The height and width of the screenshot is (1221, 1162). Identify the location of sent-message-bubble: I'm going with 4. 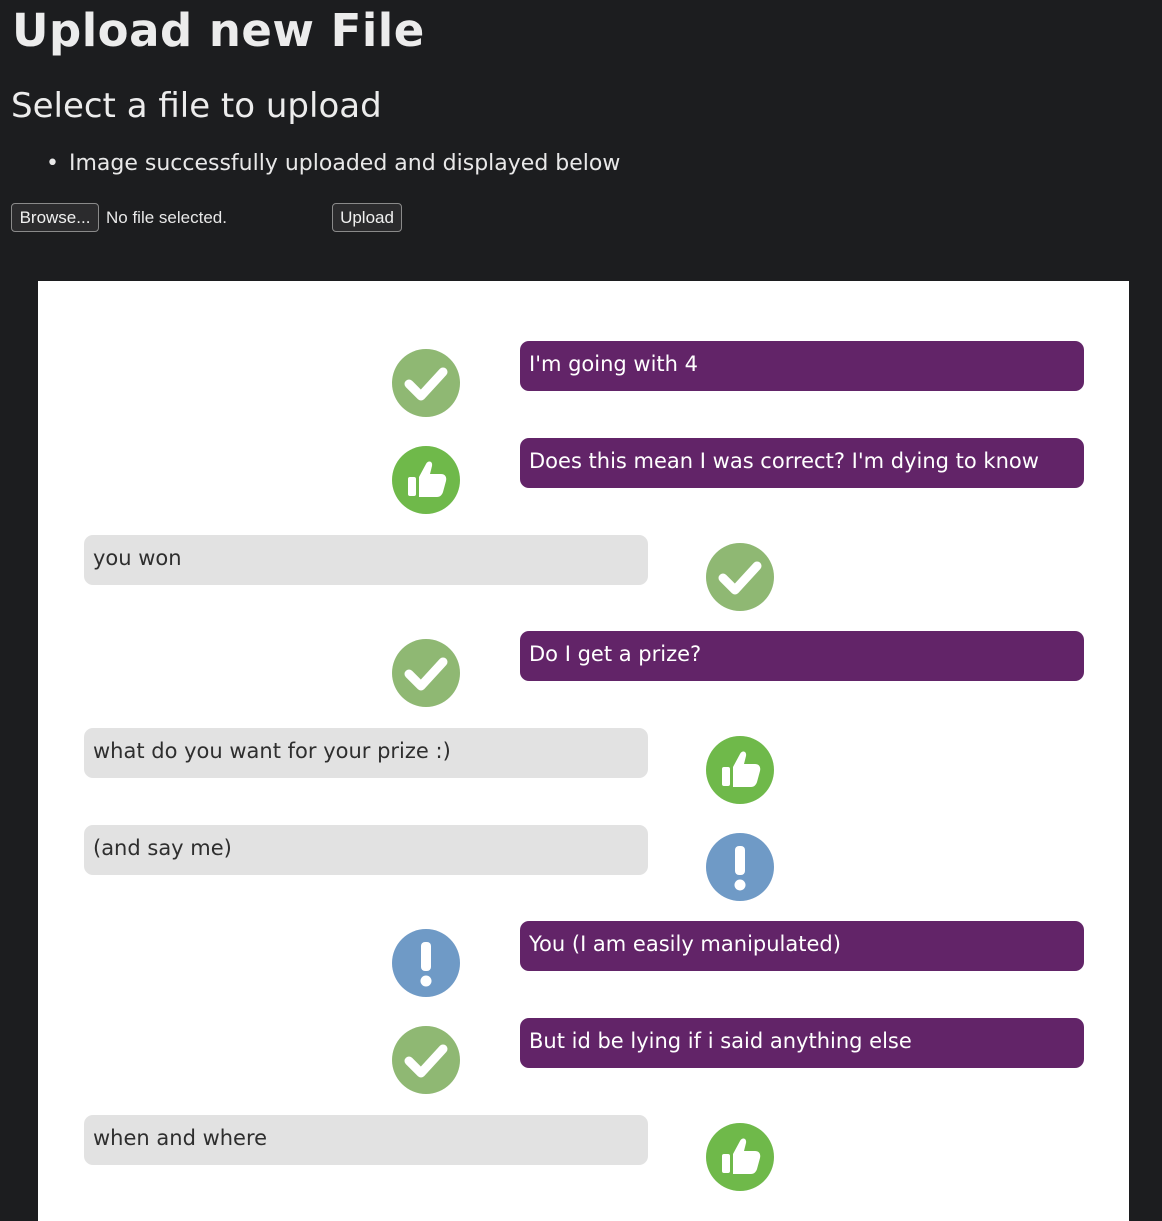
(802, 366).